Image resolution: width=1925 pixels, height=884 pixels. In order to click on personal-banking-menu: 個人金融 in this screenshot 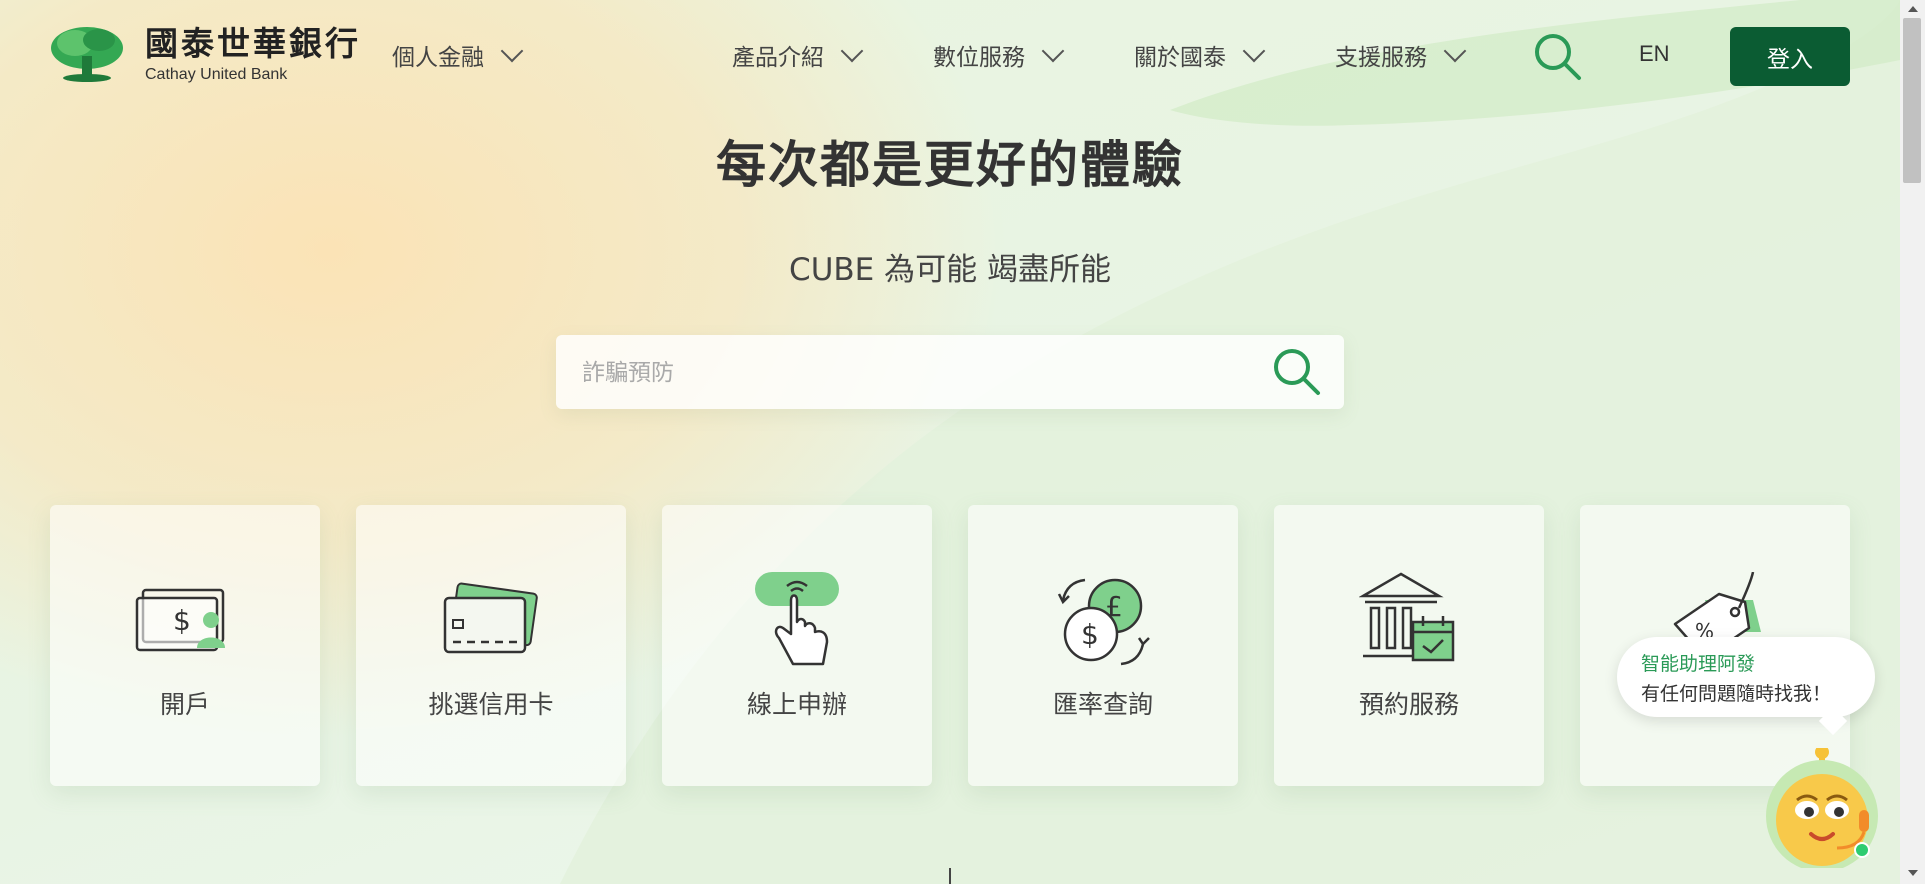, I will do `click(458, 55)`.